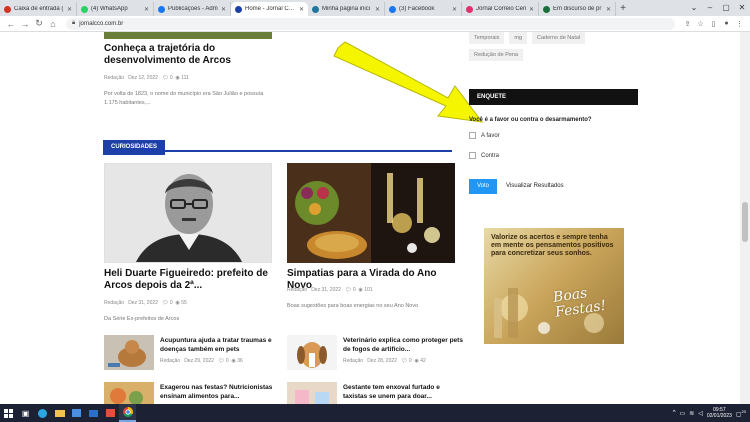 The width and height of the screenshot is (750, 422). I want to click on food-thumbnail, so click(129, 393).